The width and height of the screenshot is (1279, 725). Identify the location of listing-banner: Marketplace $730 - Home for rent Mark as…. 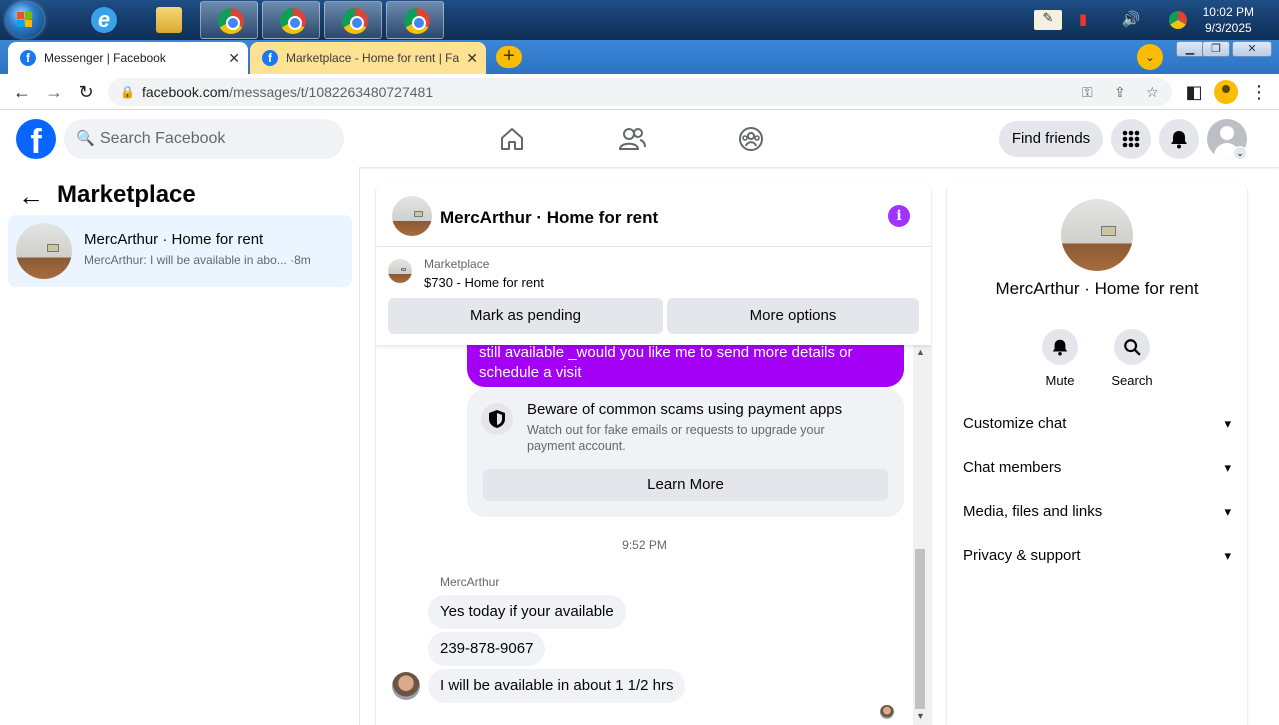
(653, 296).